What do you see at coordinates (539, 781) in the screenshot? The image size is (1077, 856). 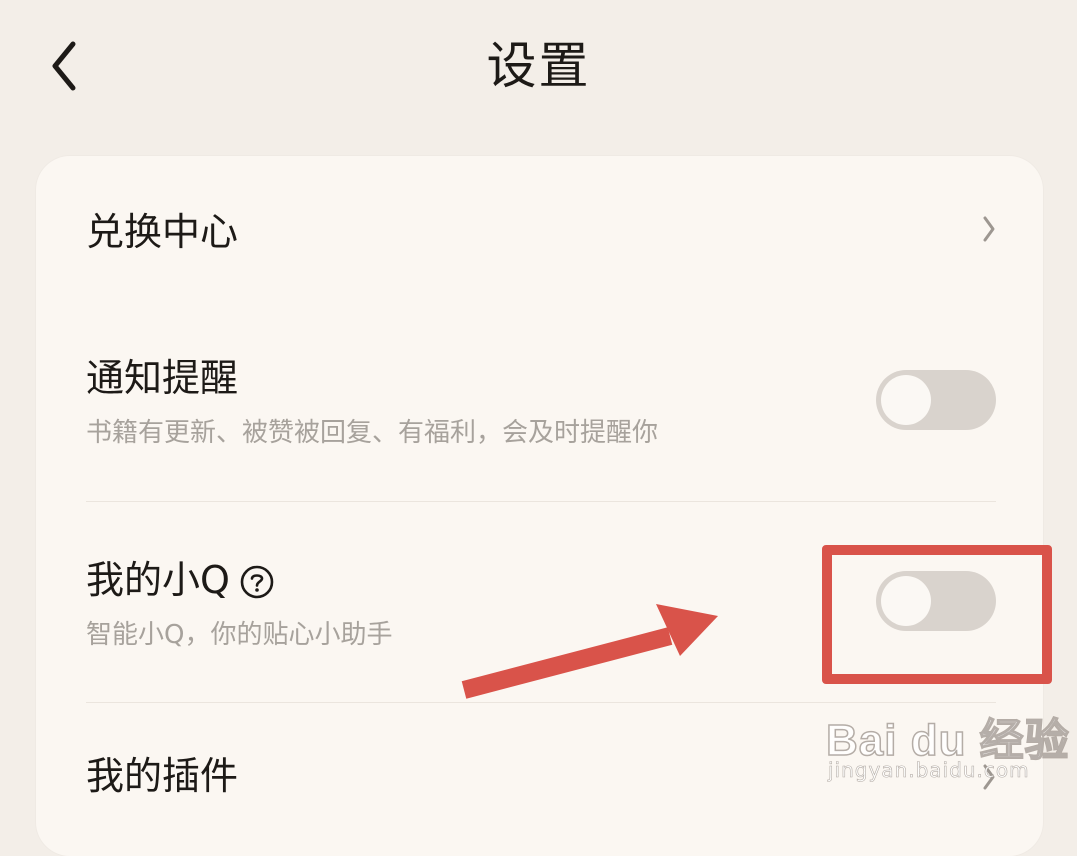 I see `settings-item-my-plugins: 我的插件` at bounding box center [539, 781].